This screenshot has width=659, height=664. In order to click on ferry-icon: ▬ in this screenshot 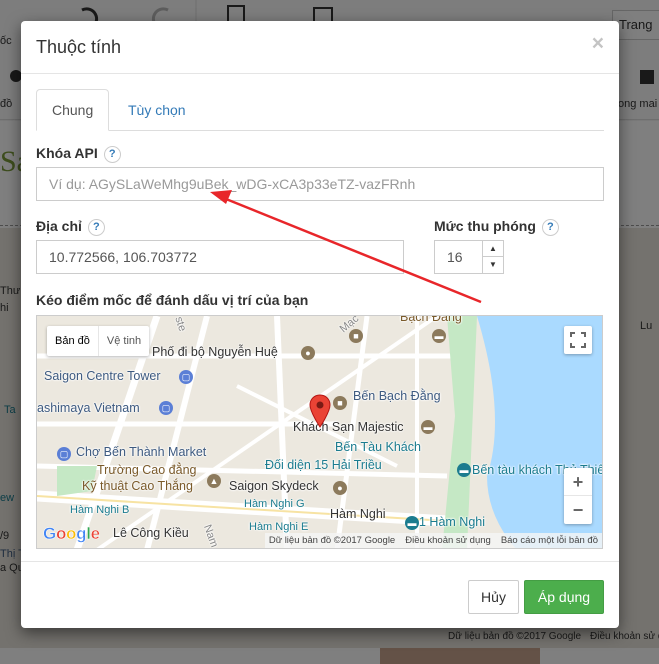, I will do `click(464, 470)`.